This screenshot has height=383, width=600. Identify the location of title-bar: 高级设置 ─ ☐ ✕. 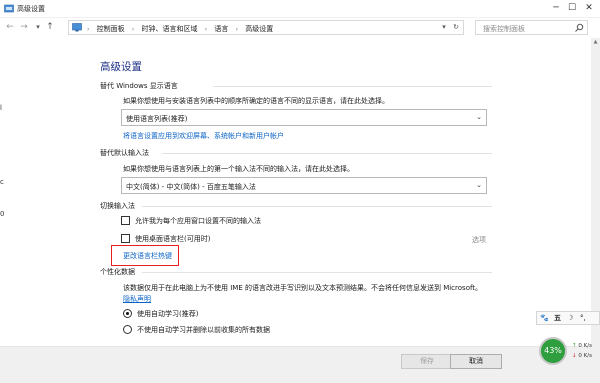
(300, 9).